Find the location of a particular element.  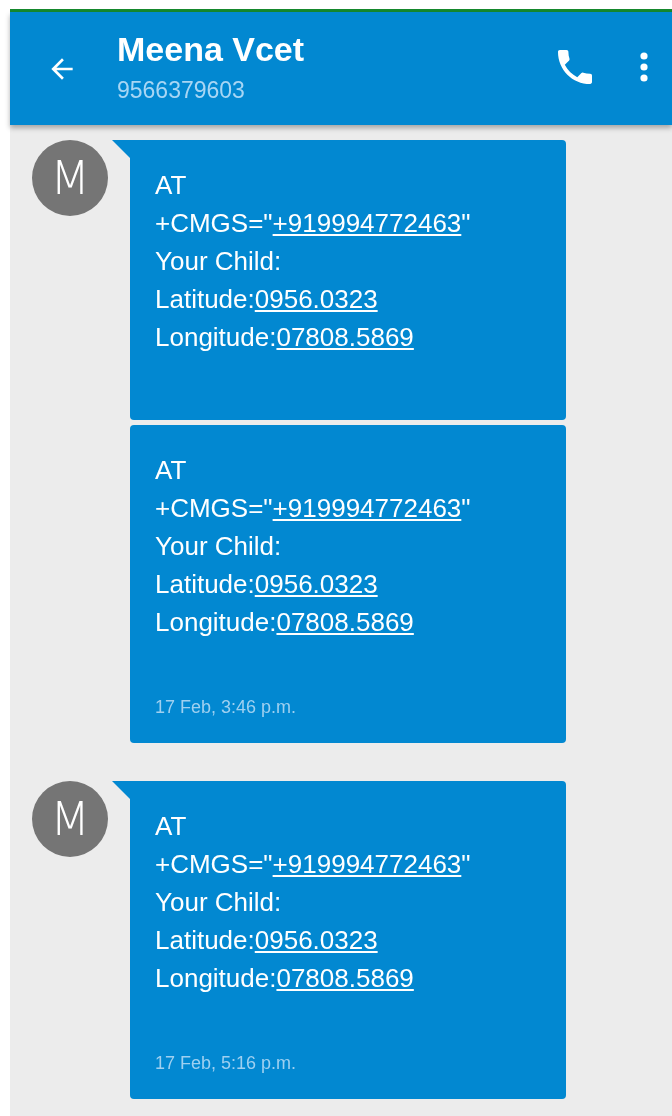

phone-icon is located at coordinates (575, 66).